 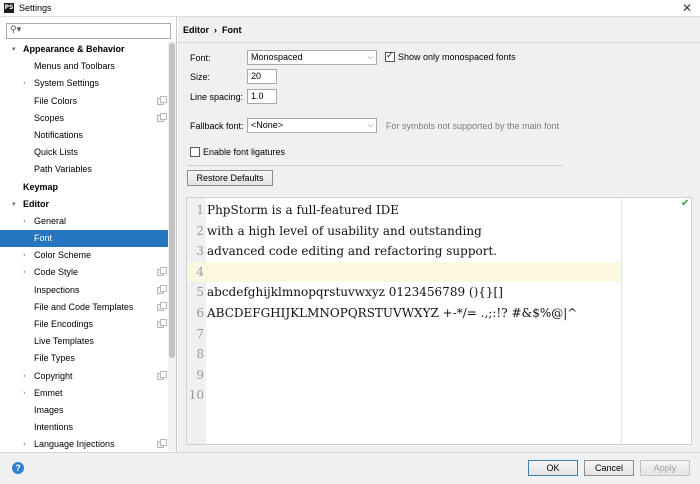 I want to click on line-text: PhpStorm is a full-featured IDE, so click(x=303, y=210).